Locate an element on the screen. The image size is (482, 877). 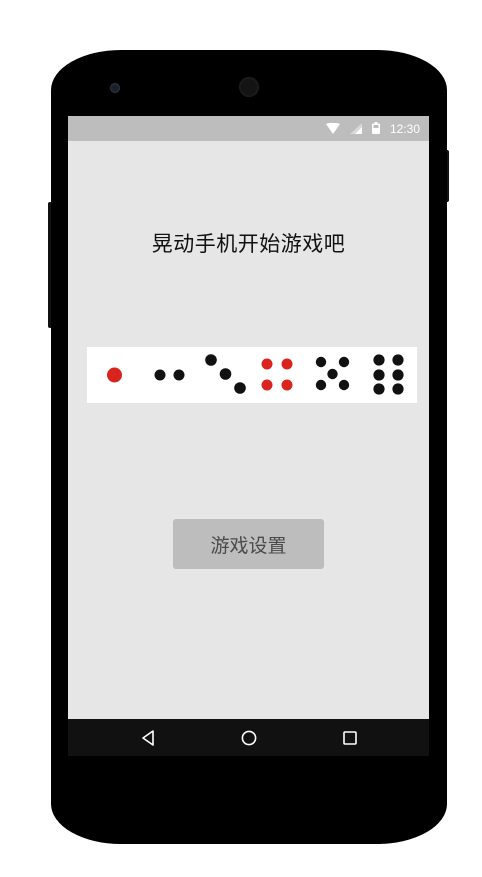
die-5-face is located at coordinates (332, 373).